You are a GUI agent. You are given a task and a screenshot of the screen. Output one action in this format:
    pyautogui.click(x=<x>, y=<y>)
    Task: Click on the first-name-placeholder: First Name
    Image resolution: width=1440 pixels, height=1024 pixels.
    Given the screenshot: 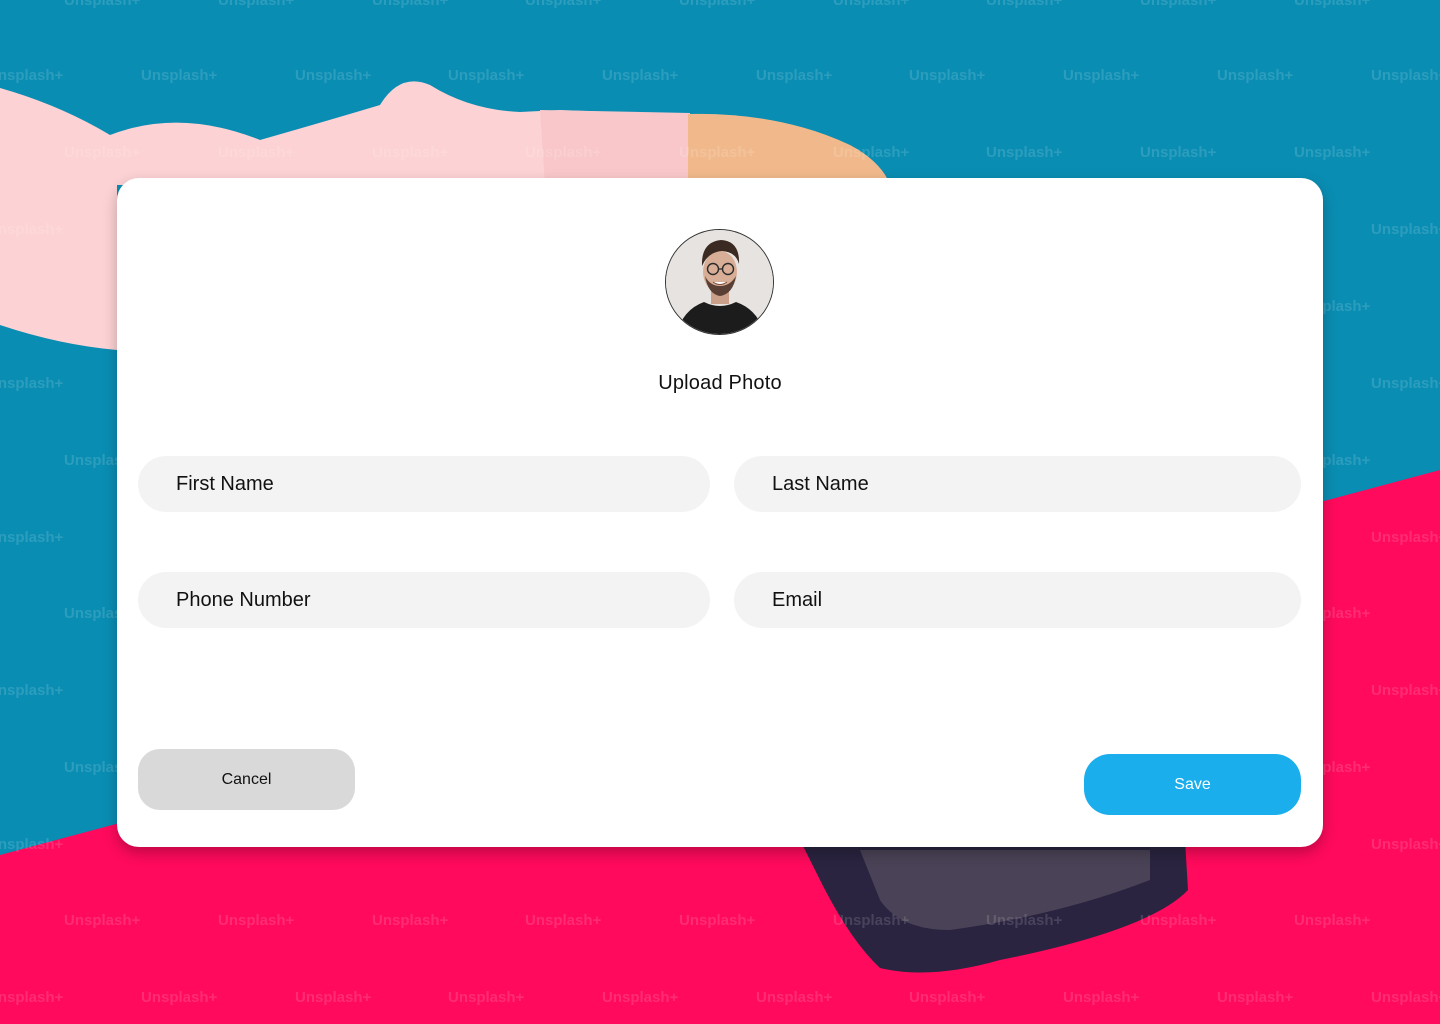 What is the action you would take?
    pyautogui.click(x=225, y=483)
    